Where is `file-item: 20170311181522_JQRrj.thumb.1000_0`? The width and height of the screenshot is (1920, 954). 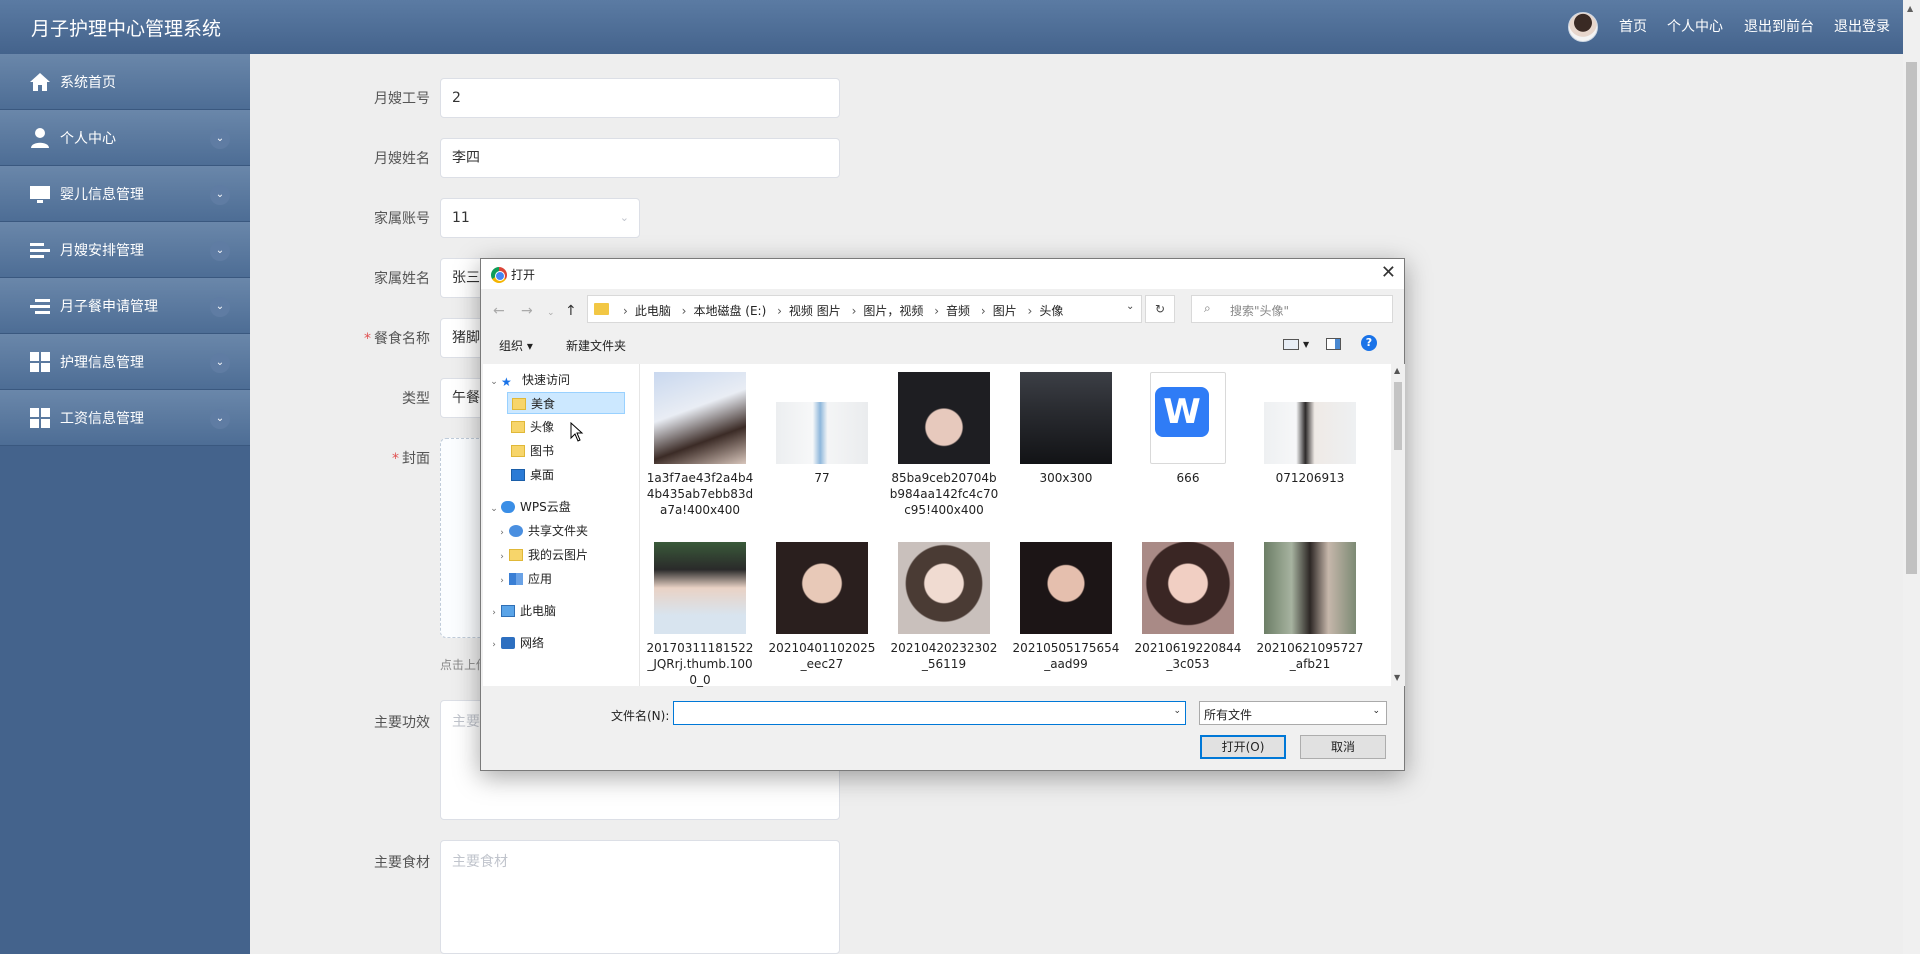
file-item: 20170311181522_JQRrj.thumb.1000_0 is located at coordinates (700, 615).